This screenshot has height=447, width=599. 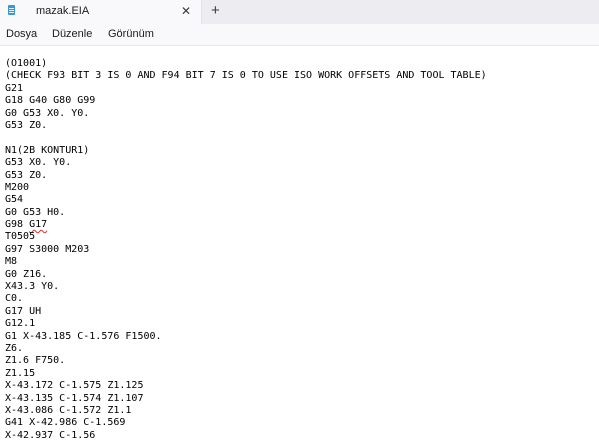 What do you see at coordinates (101, 12) in the screenshot?
I see `tab-mazak-eia: mazak.EIA ✕` at bounding box center [101, 12].